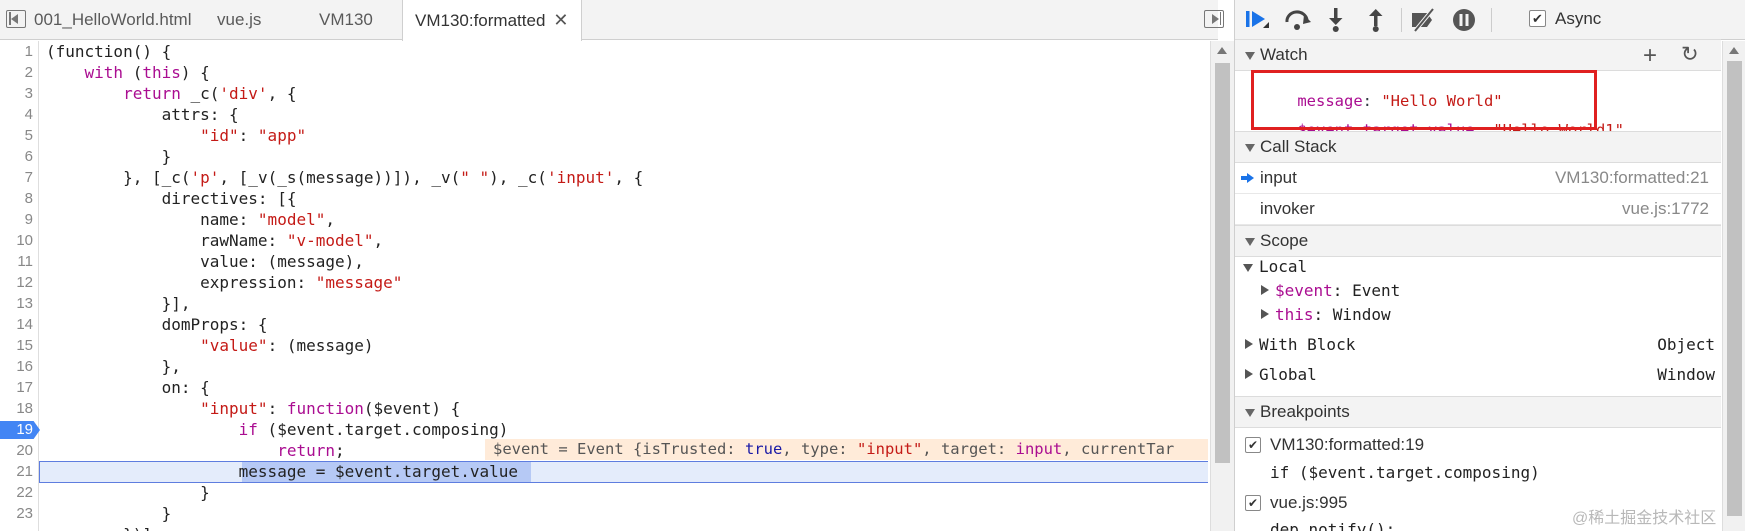 Image resolution: width=1745 pixels, height=531 pixels. Describe the element at coordinates (205, 261) in the screenshot. I see `code-line: value: (message),` at that location.